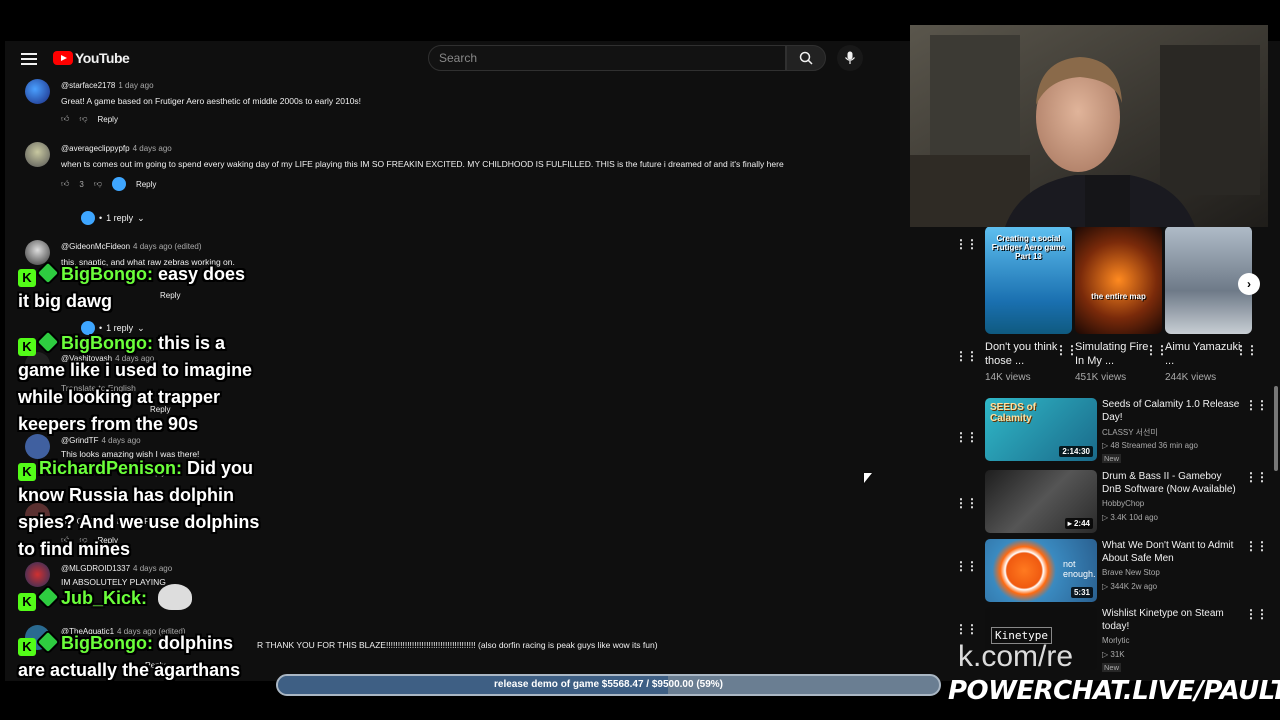 The height and width of the screenshot is (720, 1280). I want to click on comment-author: @averageclippypfp, so click(95, 148).